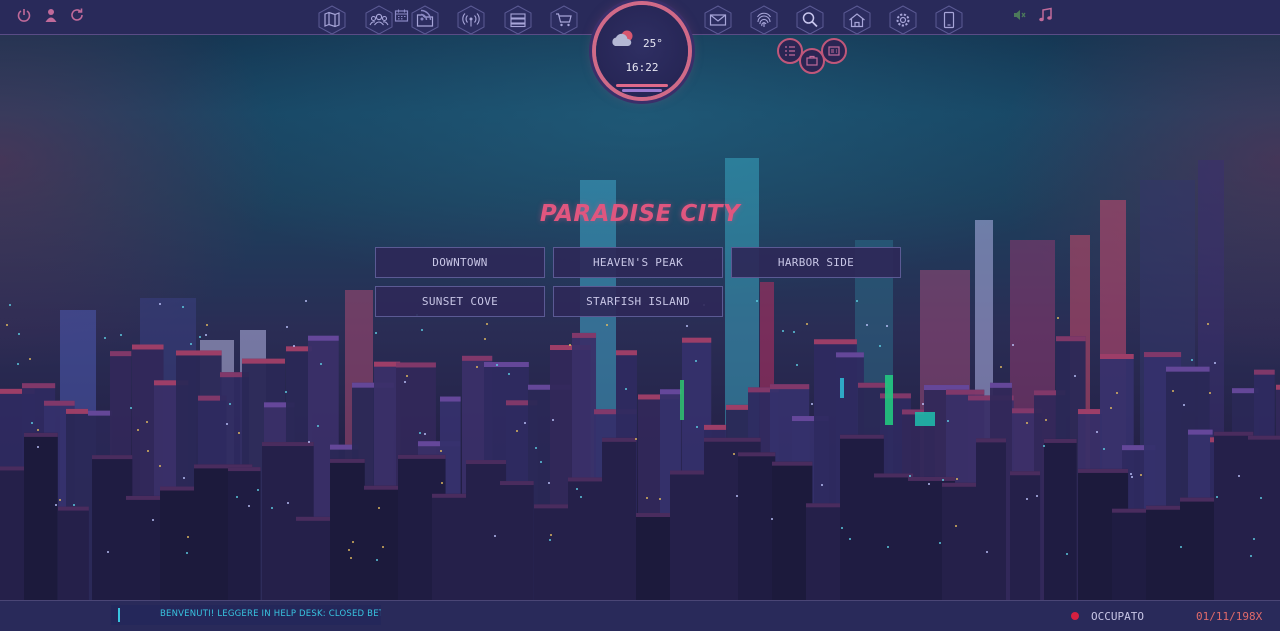  What do you see at coordinates (518, 20) in the screenshot?
I see `server-icon` at bounding box center [518, 20].